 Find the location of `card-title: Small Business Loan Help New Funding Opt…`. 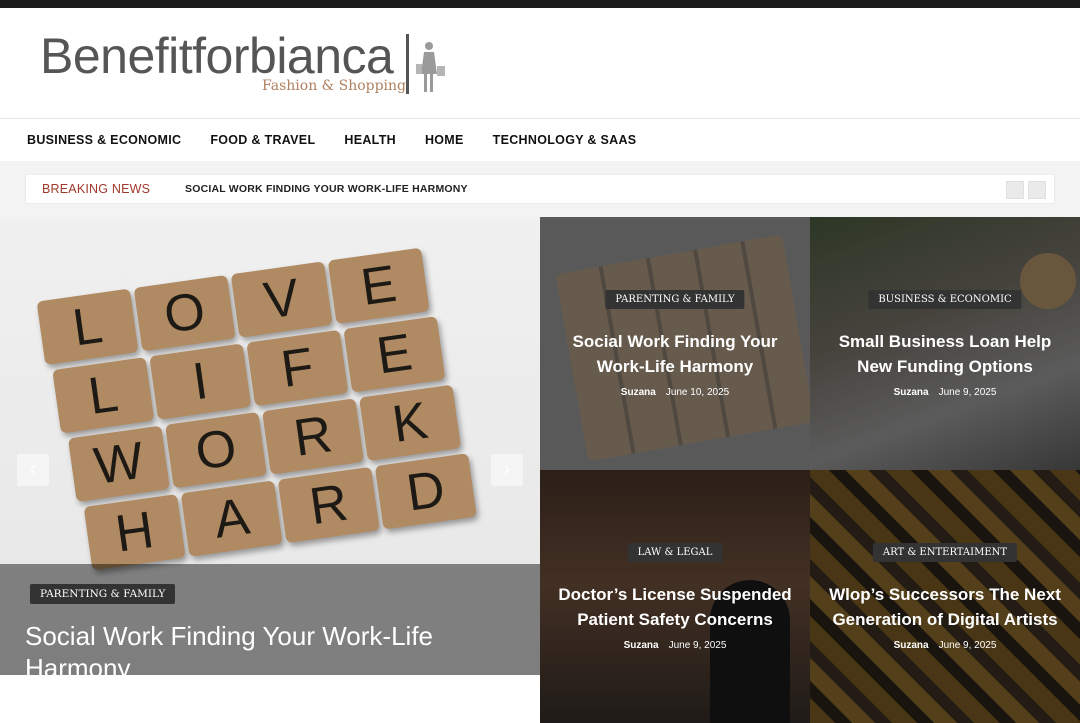

card-title: Small Business Loan Help New Funding Opt… is located at coordinates (945, 354).